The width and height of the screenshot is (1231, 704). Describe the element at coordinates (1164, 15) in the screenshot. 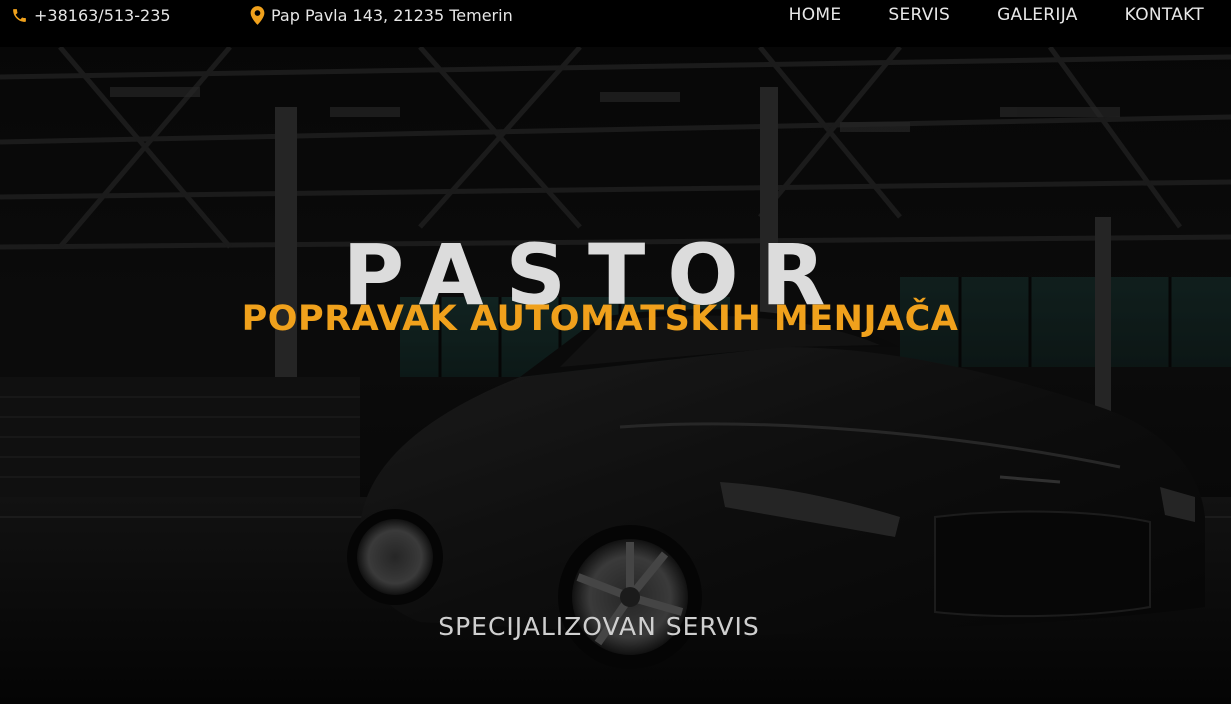

I see `nav-kontakt: KONTAKT` at that location.